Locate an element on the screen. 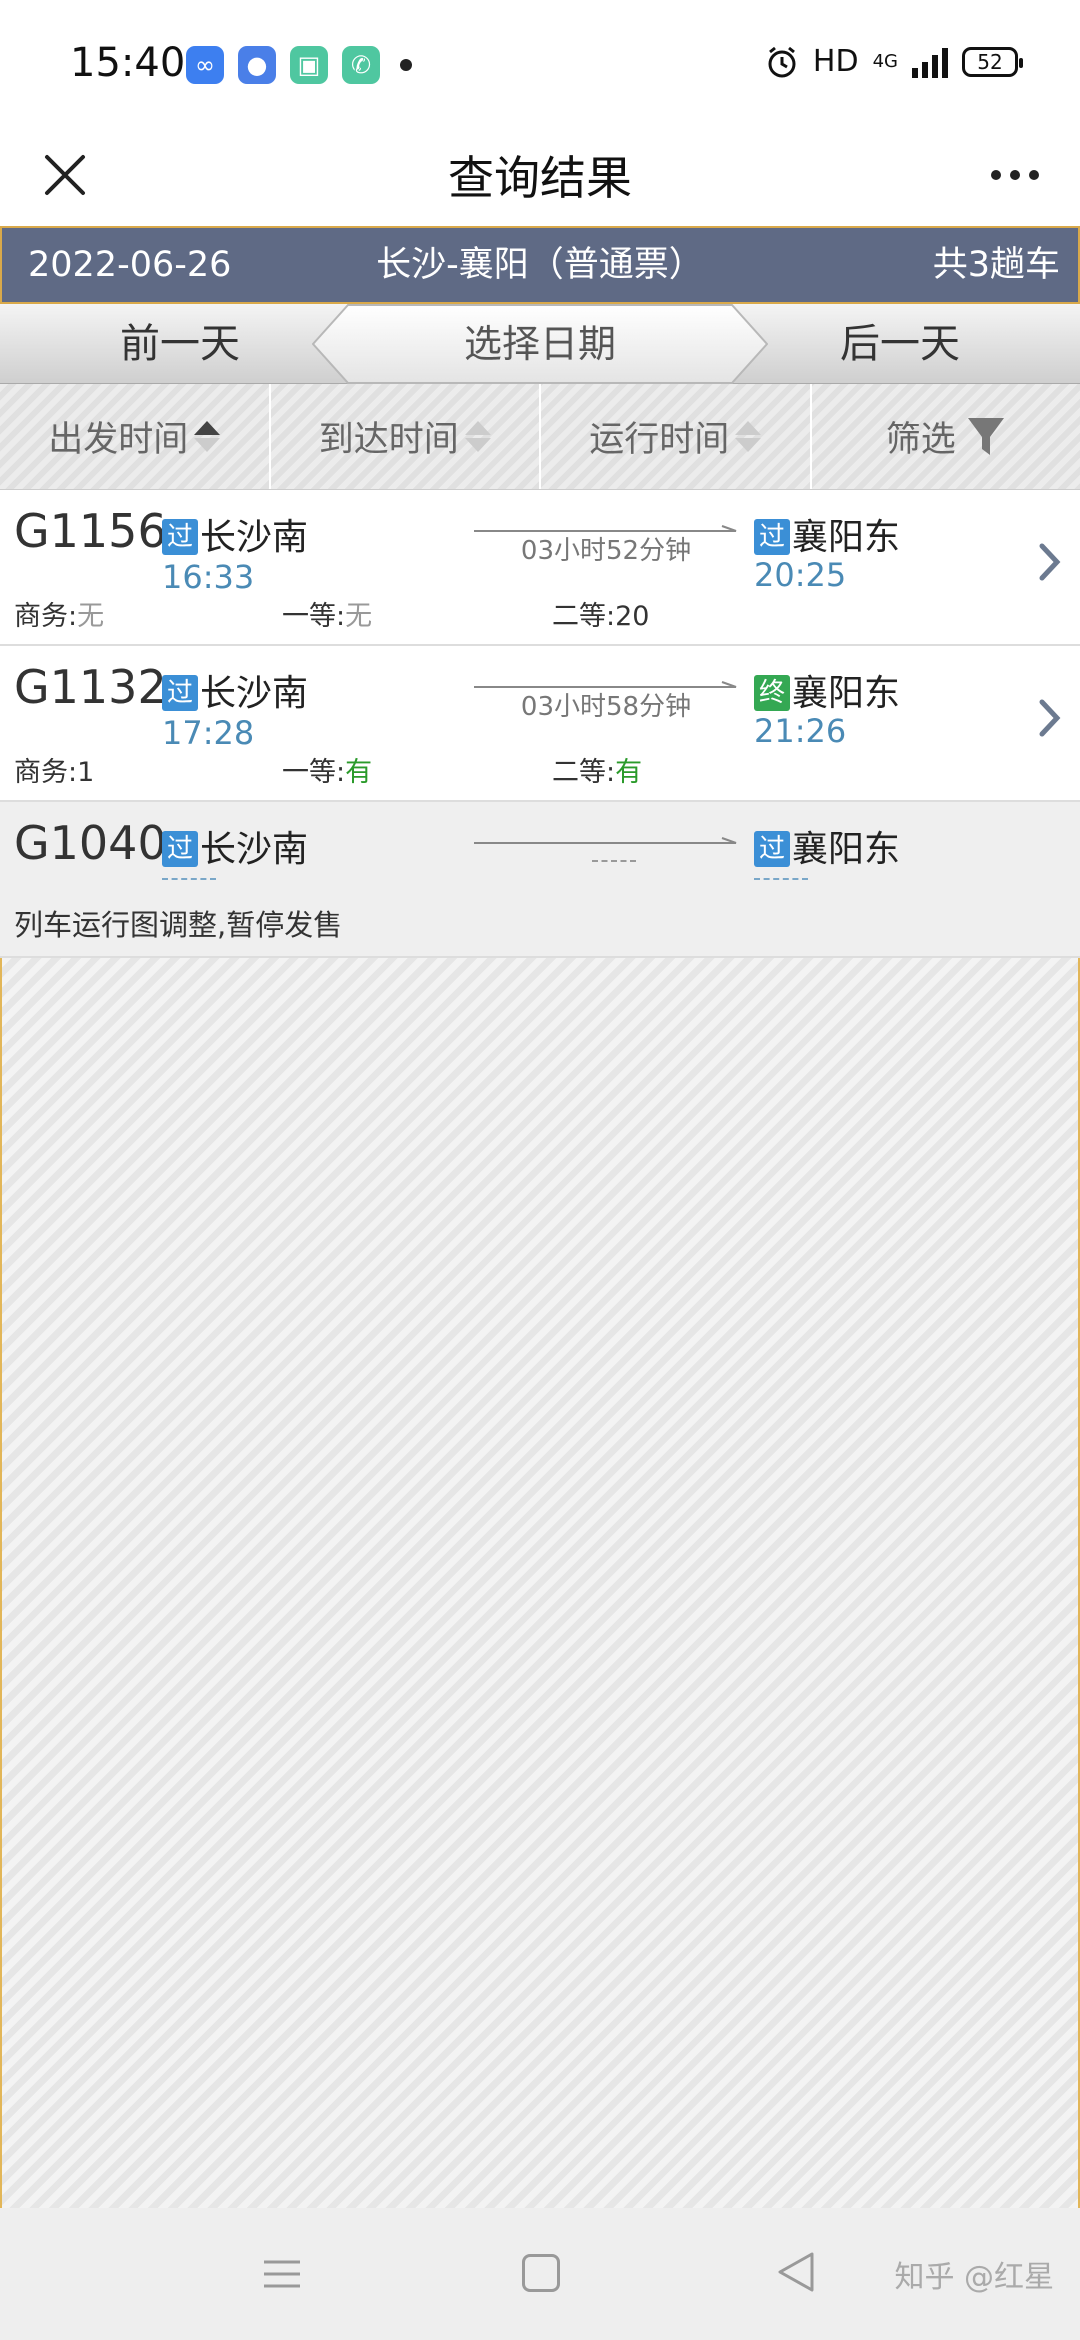 The image size is (1080, 2340). departure-time-placeholder is located at coordinates (189, 879).